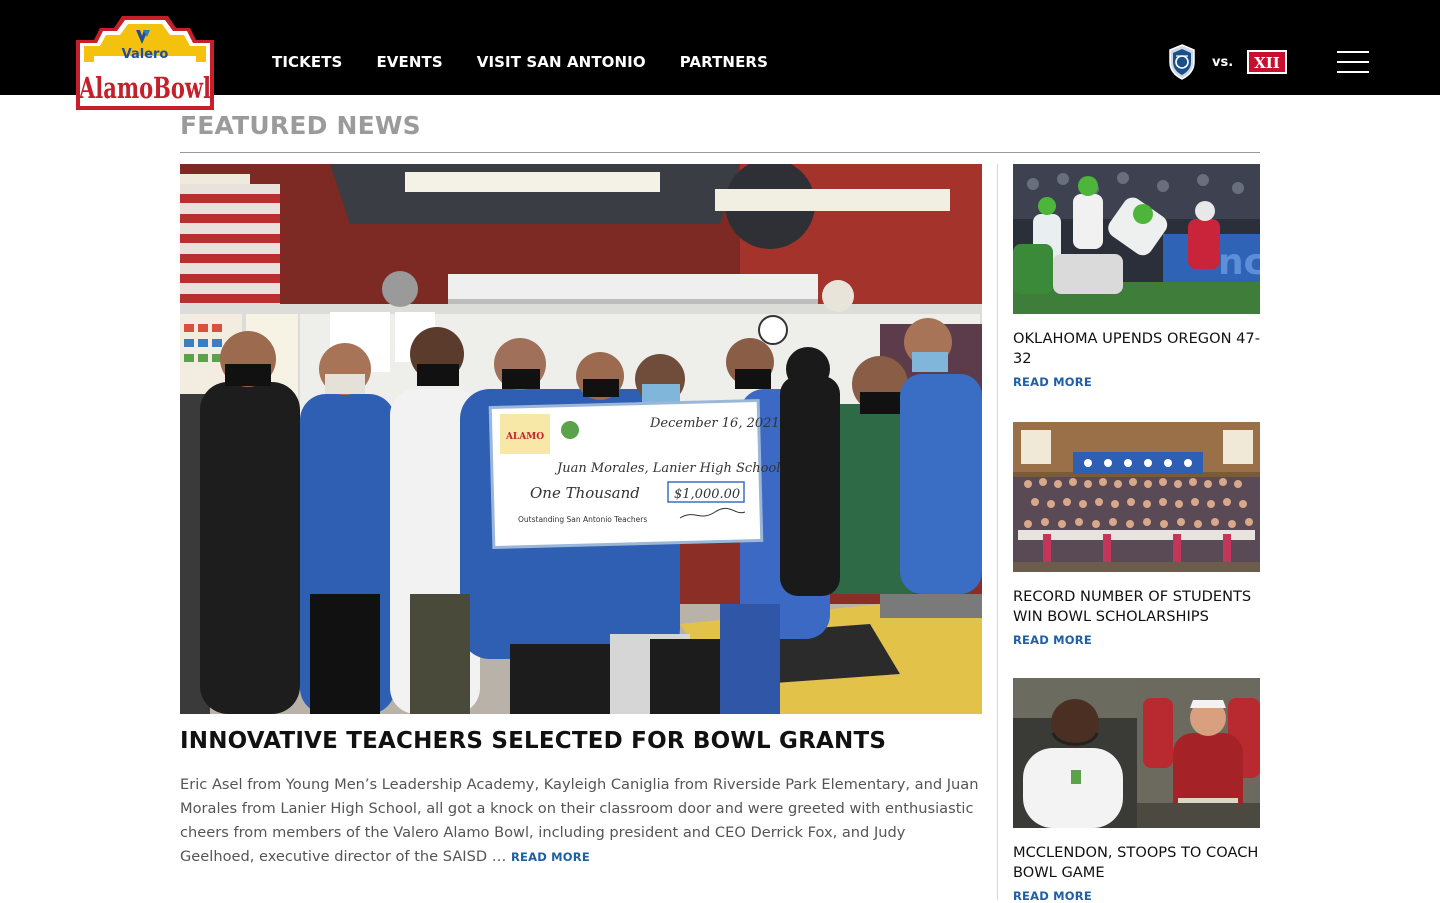 This screenshot has width=1440, height=903. I want to click on check-amount-words: One Thousand, so click(585, 493).